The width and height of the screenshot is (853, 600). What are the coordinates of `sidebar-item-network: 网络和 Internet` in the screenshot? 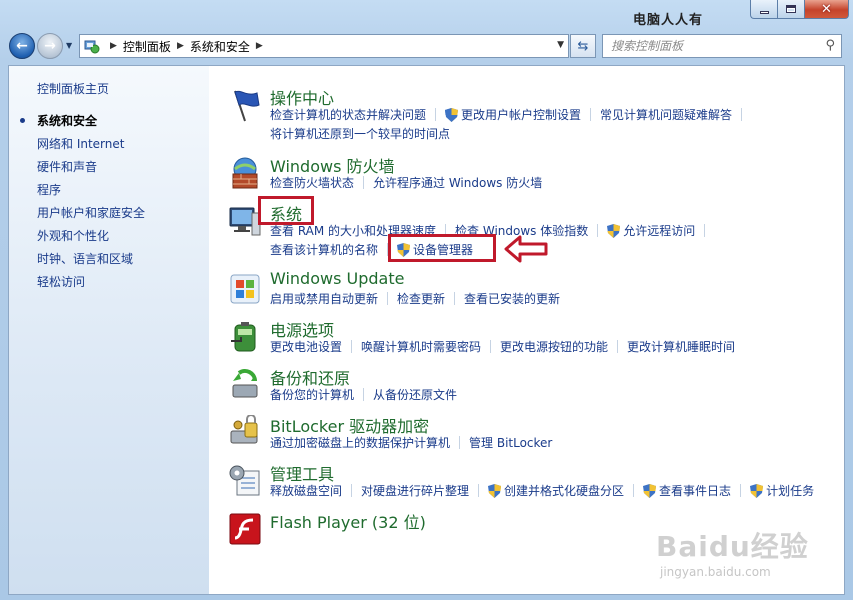 It's located at (91, 147).